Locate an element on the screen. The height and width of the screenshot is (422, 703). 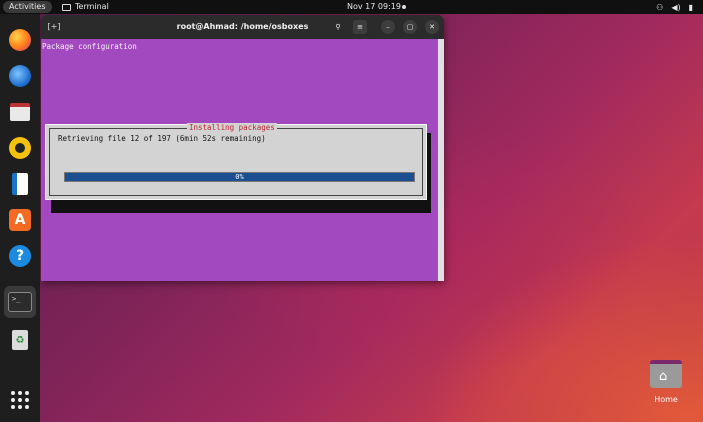
dock-show-apps is located at coordinates (20, 400).